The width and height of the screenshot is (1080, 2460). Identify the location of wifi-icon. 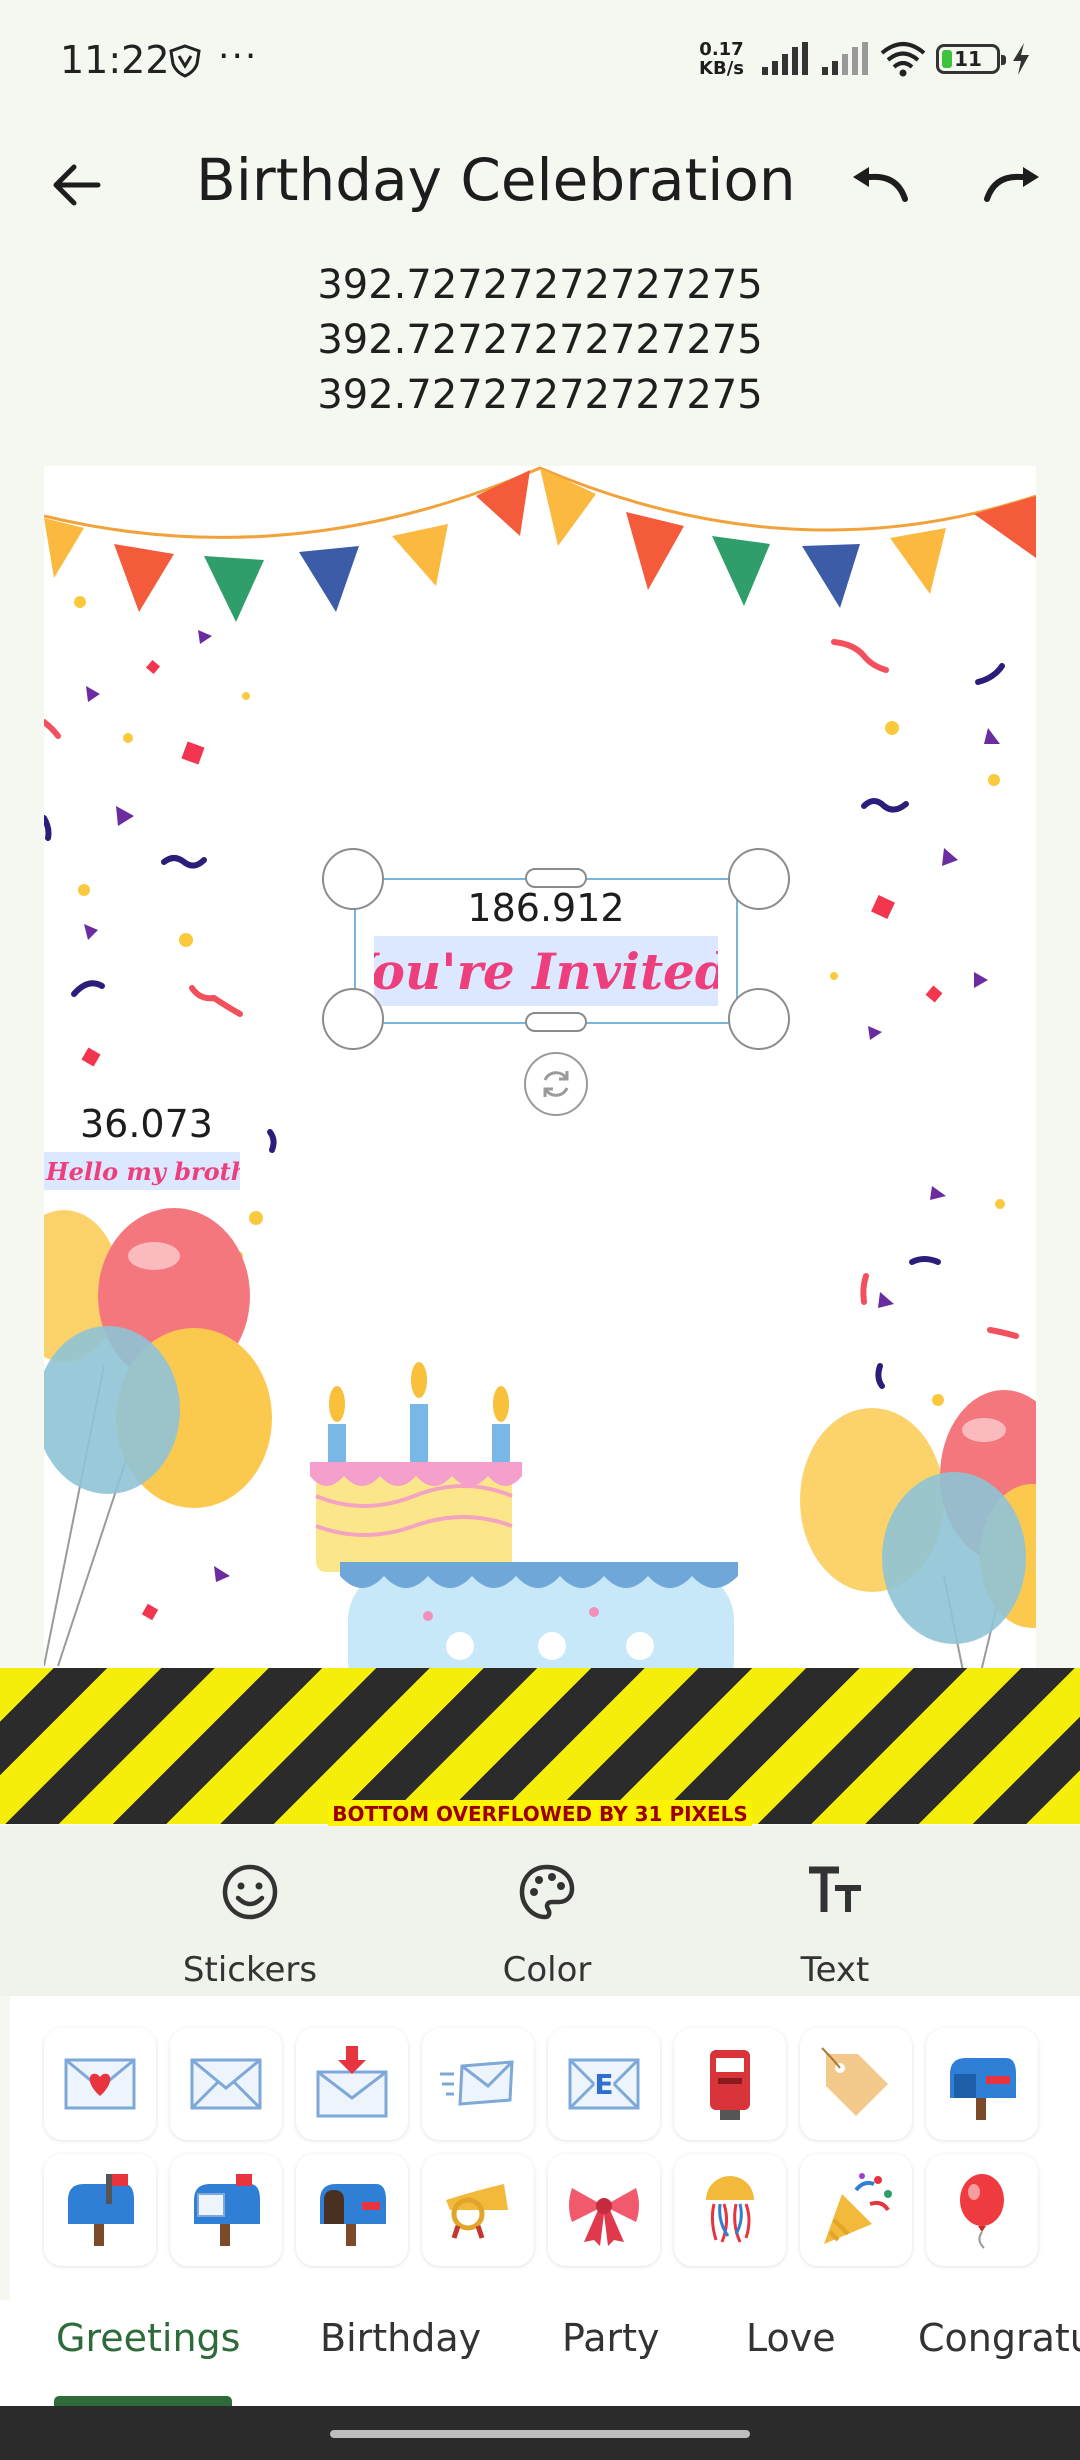
(903, 59).